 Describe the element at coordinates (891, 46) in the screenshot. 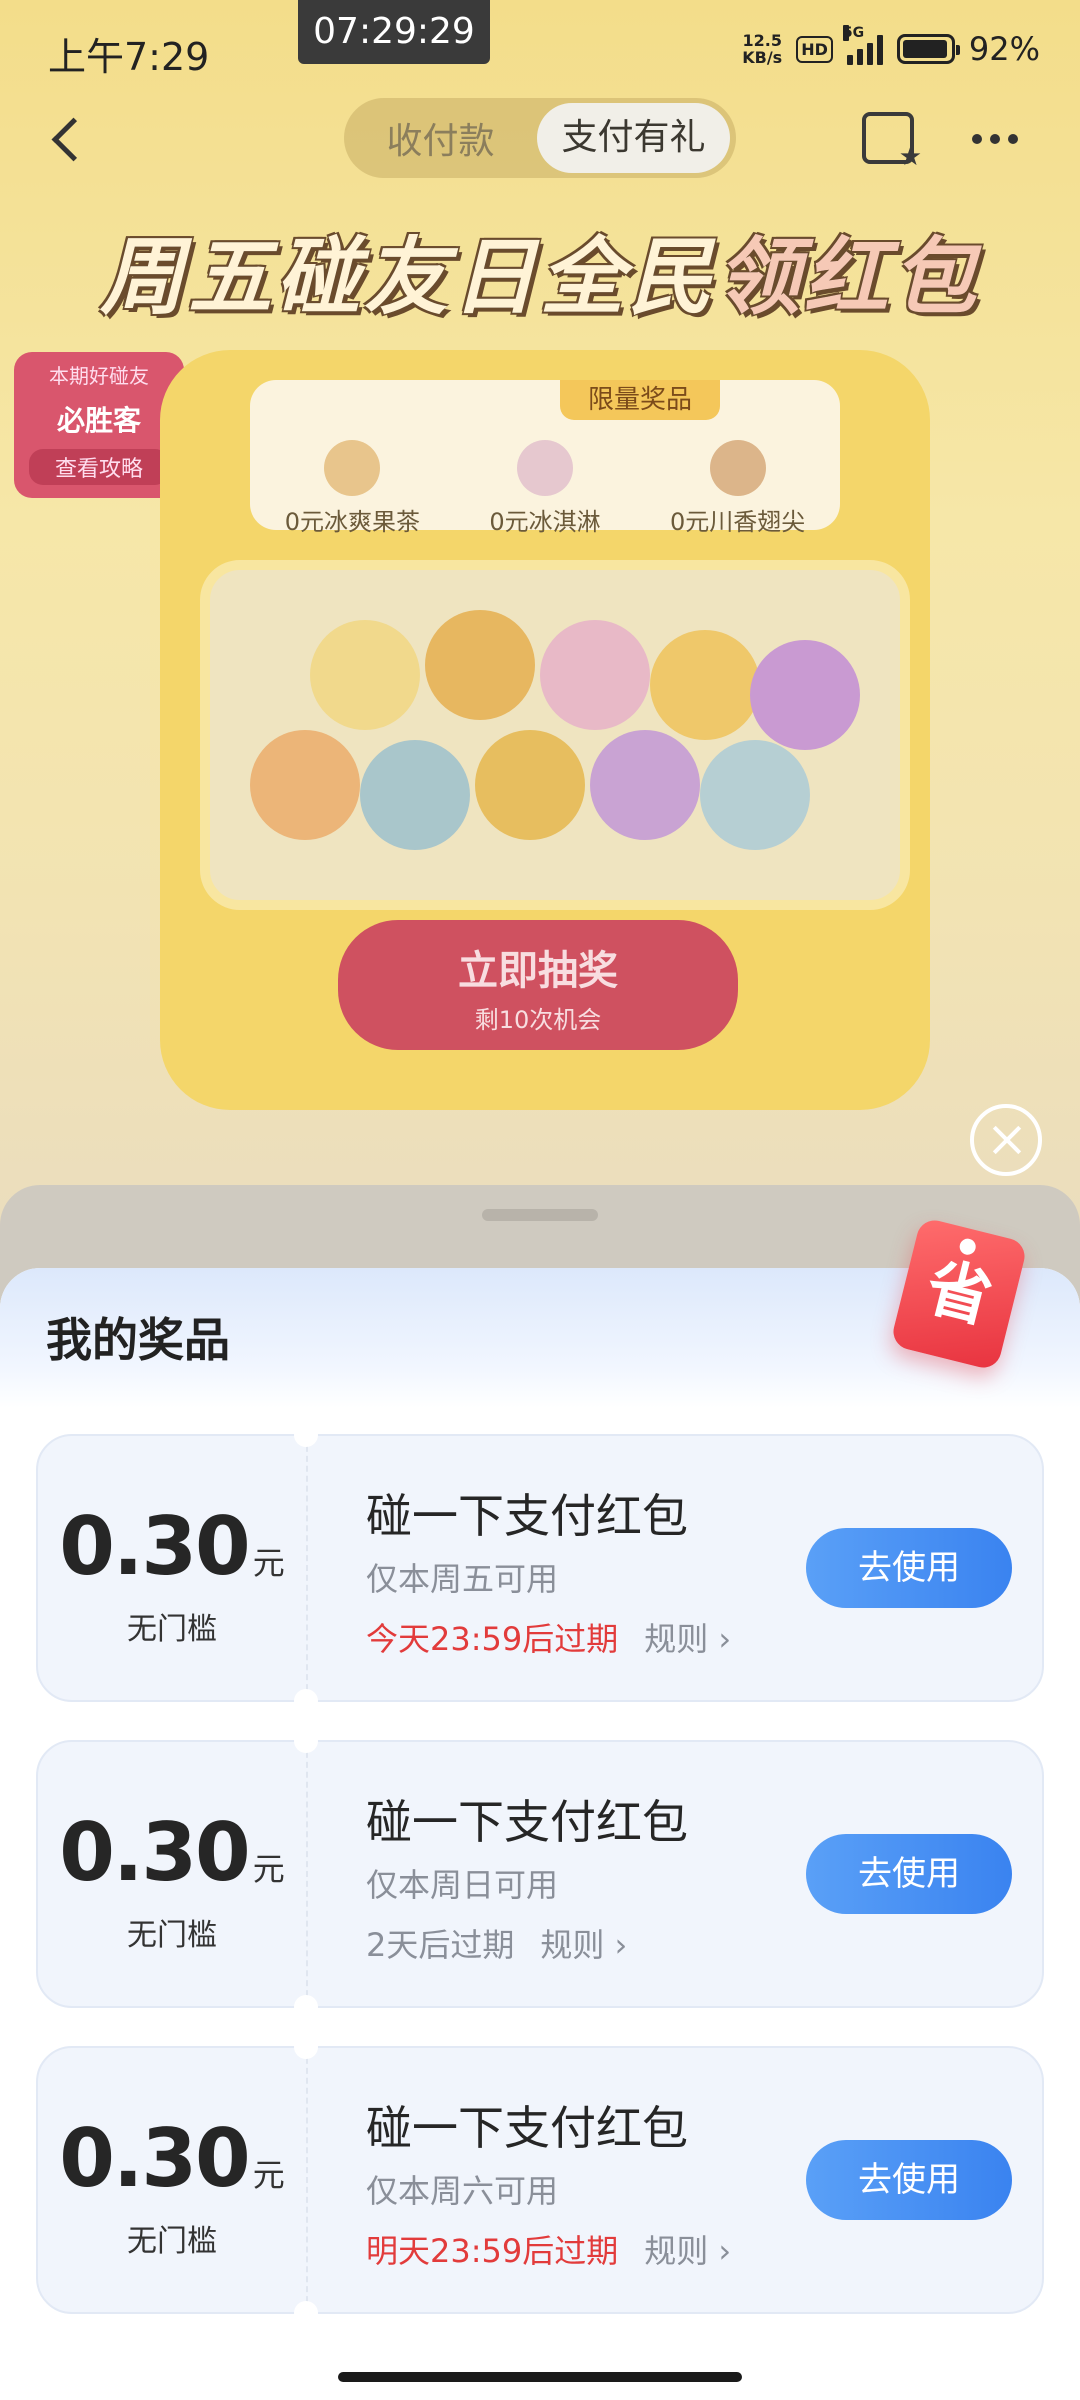

I see `status-icons: 12.5 KB/s HD 5G 92%` at that location.